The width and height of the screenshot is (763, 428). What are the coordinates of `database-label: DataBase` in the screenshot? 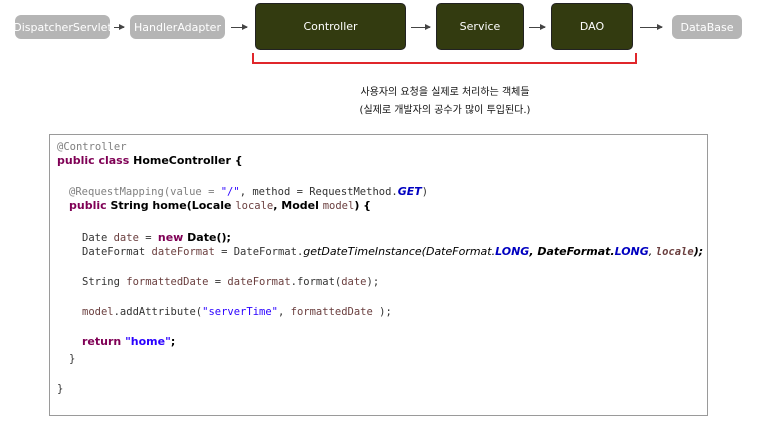 It's located at (707, 27).